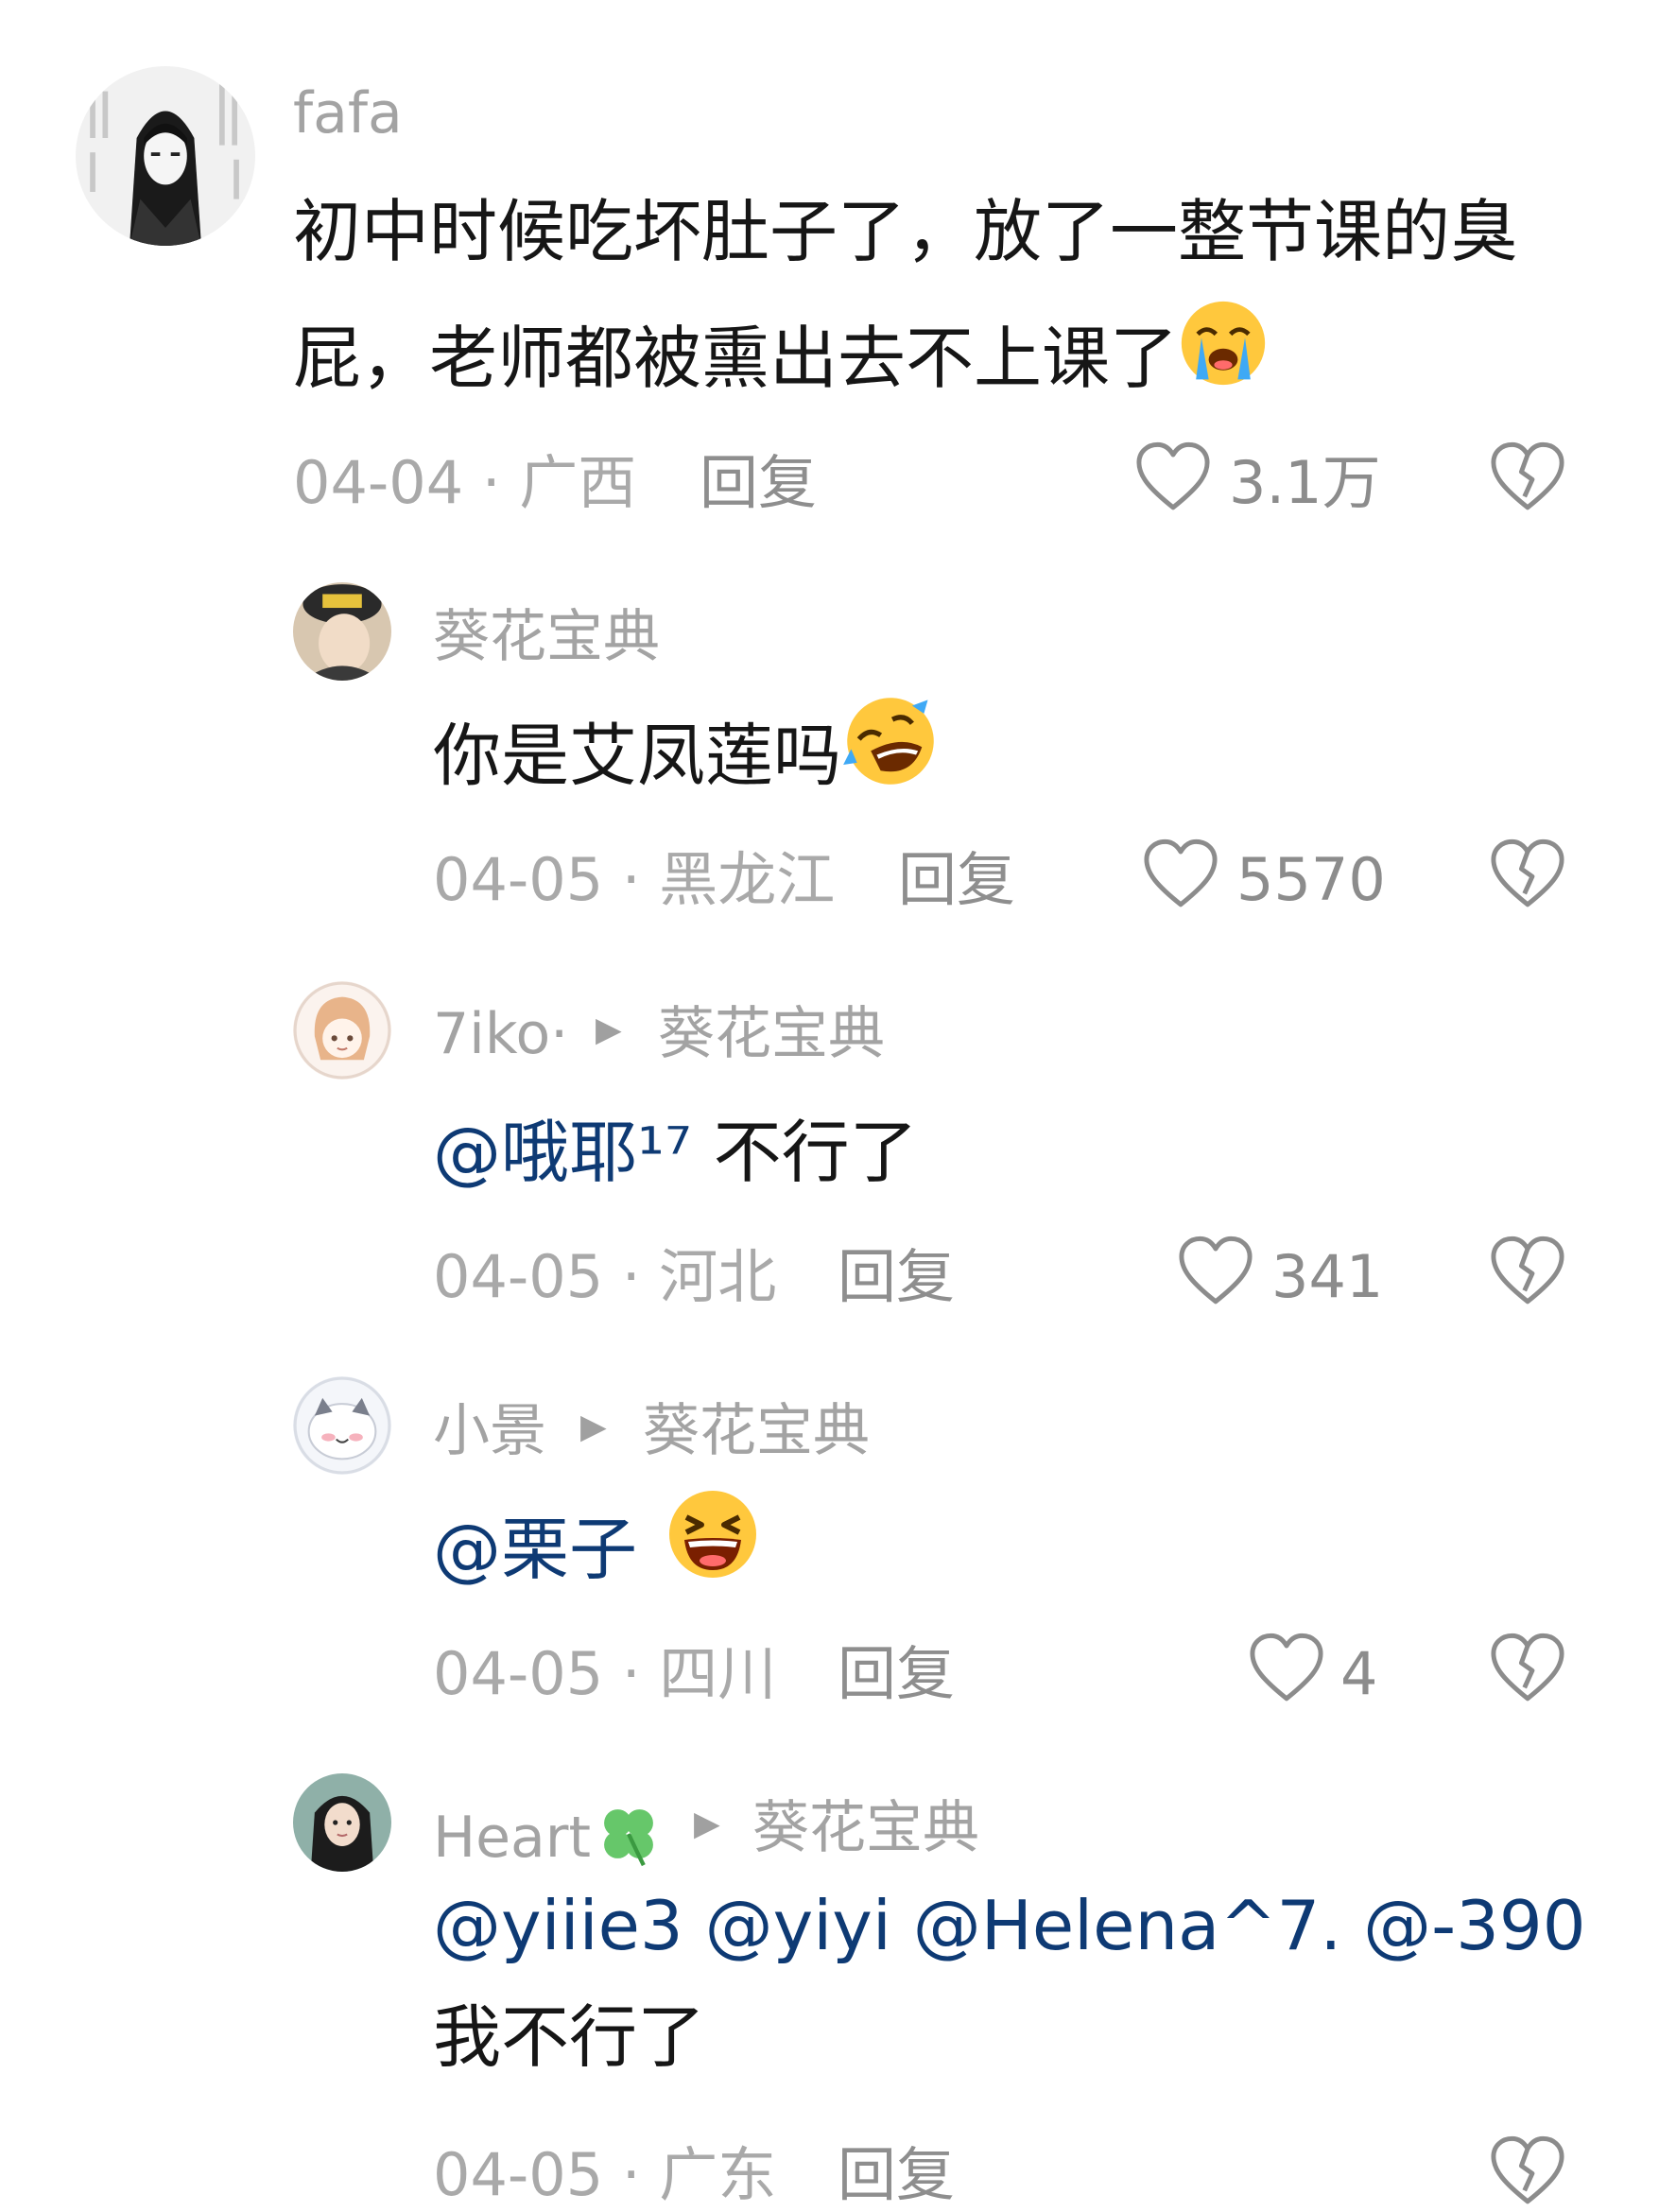 This screenshot has height=2212, width=1659. I want to click on like-count: 341, so click(1327, 1276).